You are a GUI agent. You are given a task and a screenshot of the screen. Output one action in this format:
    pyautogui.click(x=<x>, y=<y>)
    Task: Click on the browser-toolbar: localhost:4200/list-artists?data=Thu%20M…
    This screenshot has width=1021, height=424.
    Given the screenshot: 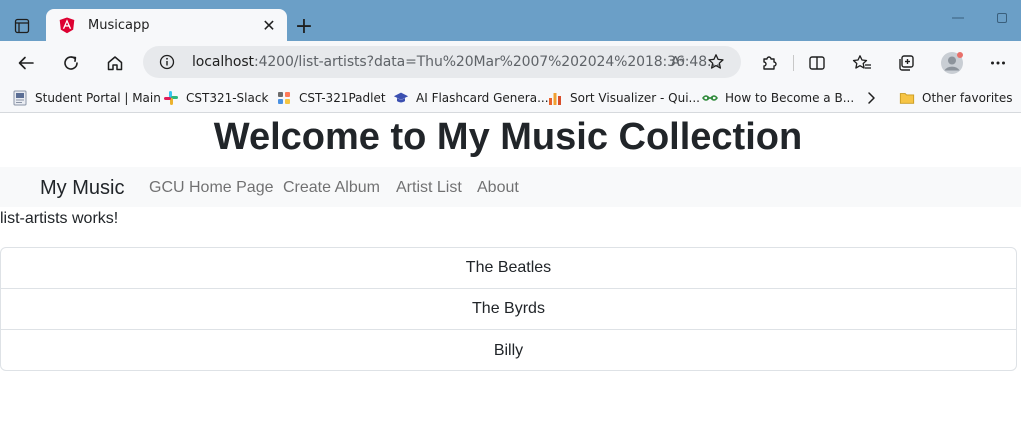 What is the action you would take?
    pyautogui.click(x=510, y=62)
    